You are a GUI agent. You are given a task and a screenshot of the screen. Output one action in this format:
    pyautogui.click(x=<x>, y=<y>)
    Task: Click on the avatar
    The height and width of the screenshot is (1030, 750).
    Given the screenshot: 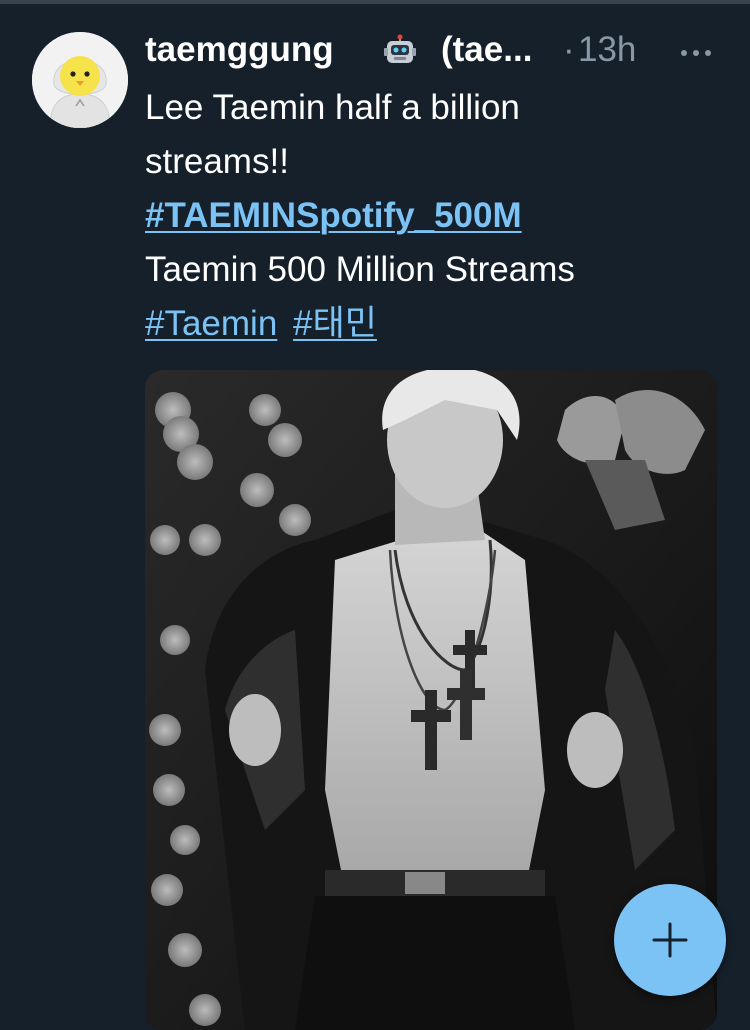 What is the action you would take?
    pyautogui.click(x=80, y=80)
    